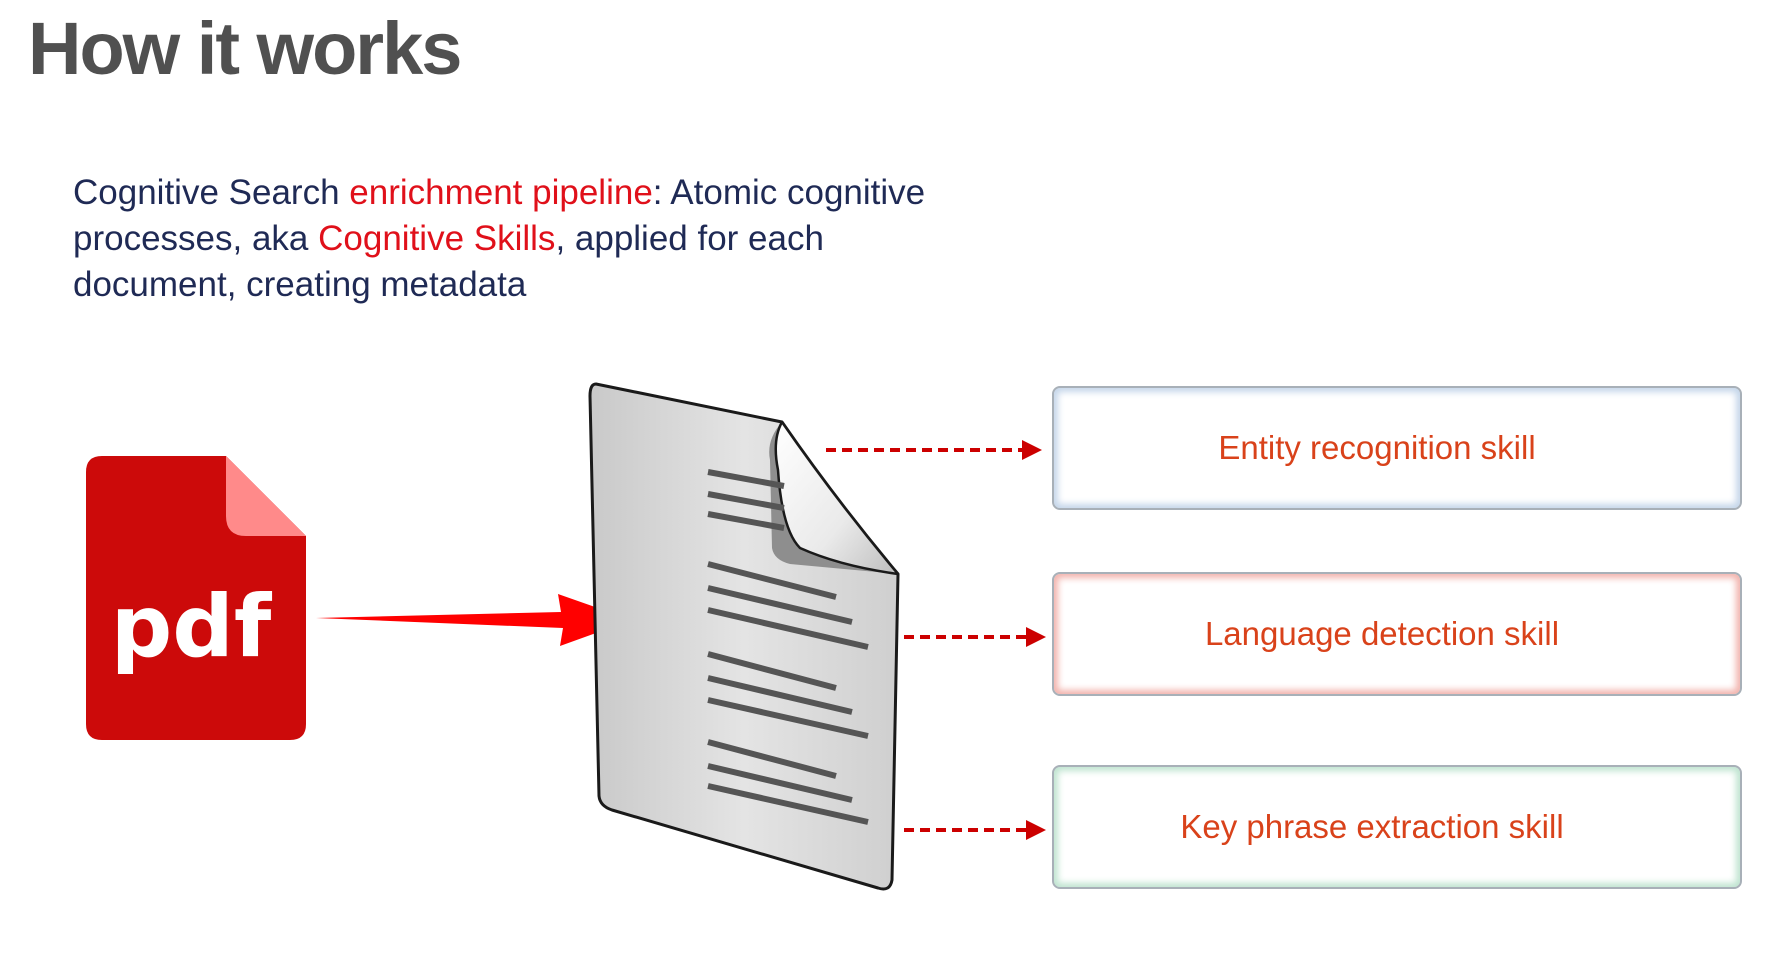  What do you see at coordinates (192, 627) in the screenshot?
I see `pdf-label: pdf` at bounding box center [192, 627].